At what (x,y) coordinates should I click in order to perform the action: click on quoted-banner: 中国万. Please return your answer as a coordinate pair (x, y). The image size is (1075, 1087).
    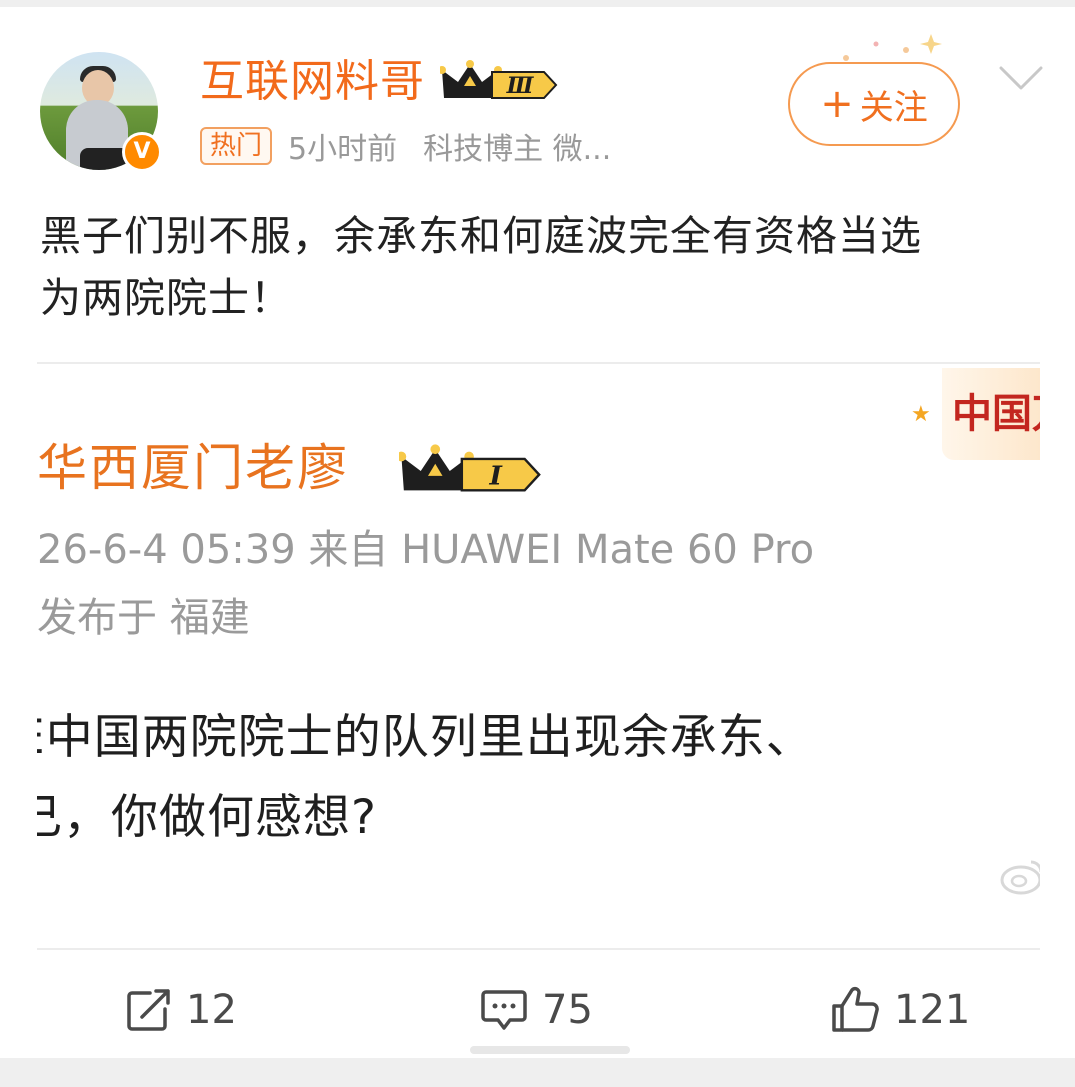
    Looking at the image, I should click on (991, 414).